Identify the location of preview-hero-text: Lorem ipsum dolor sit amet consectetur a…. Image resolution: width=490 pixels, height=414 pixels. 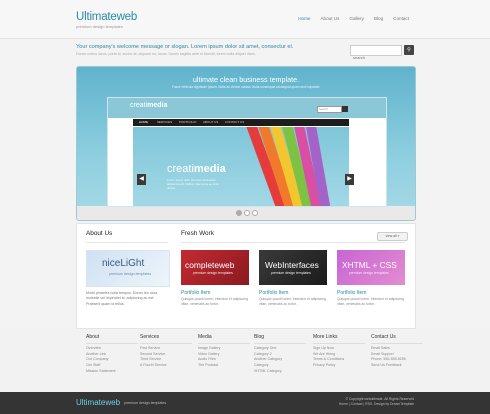
(193, 184).